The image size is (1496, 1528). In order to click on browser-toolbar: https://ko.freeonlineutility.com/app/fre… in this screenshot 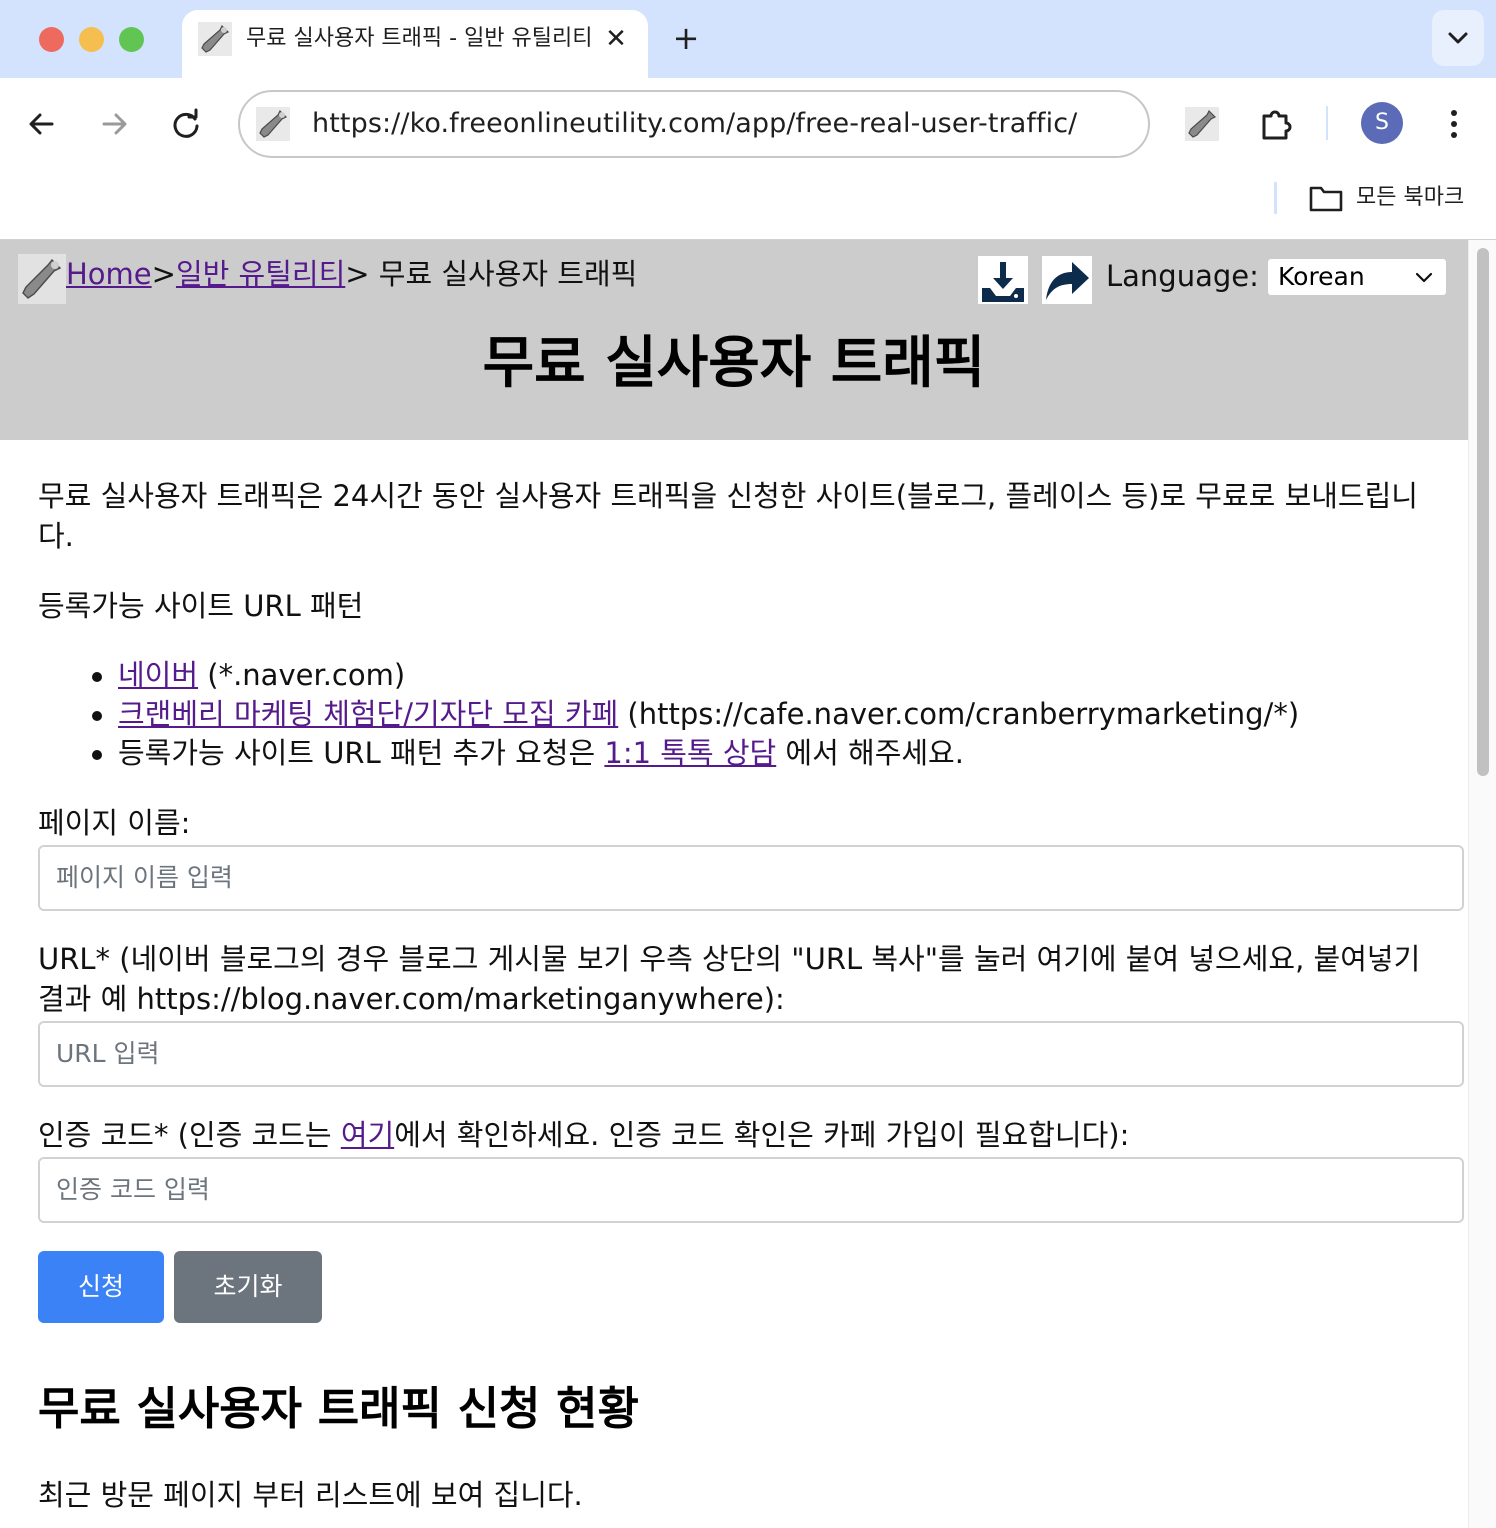, I will do `click(748, 159)`.